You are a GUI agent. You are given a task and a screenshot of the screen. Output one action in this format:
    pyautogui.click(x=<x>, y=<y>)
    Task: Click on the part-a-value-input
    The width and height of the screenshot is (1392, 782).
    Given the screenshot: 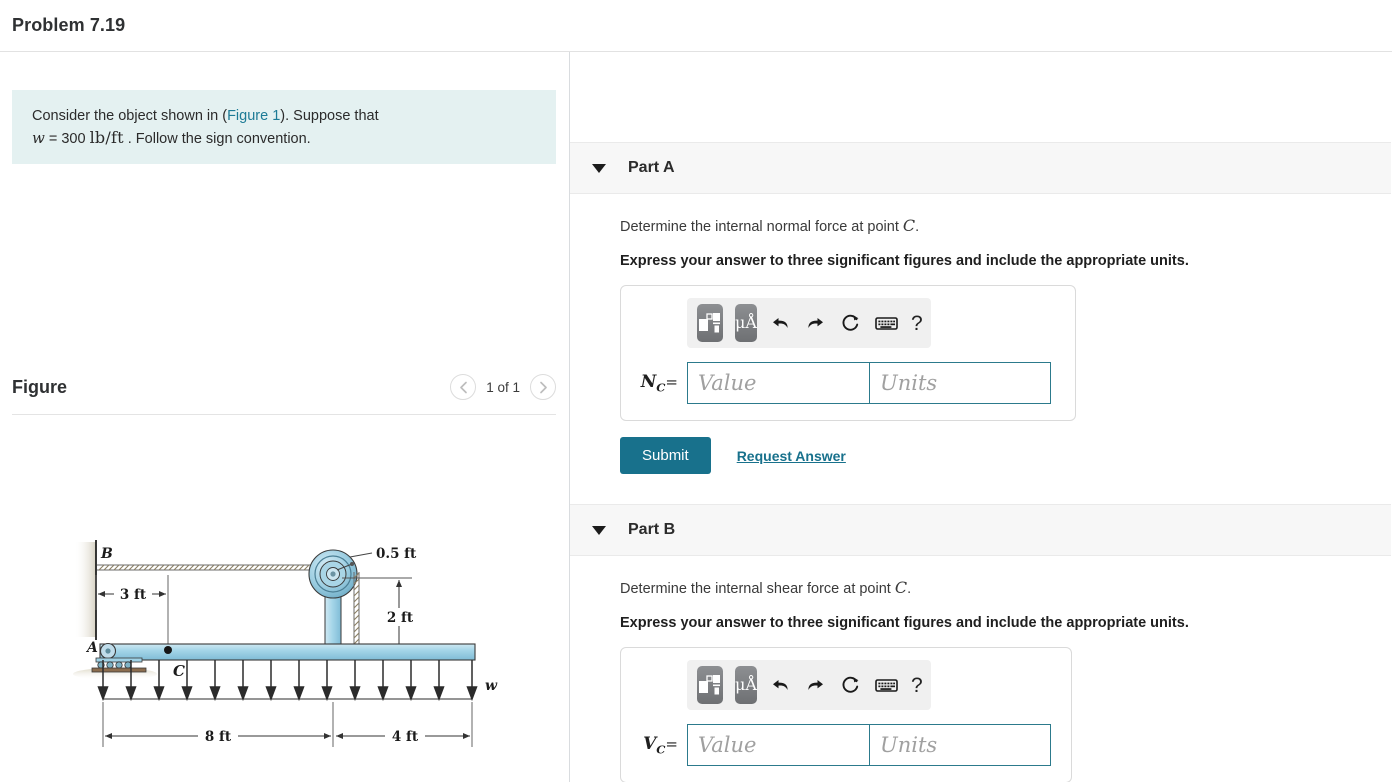 What is the action you would take?
    pyautogui.click(x=778, y=383)
    